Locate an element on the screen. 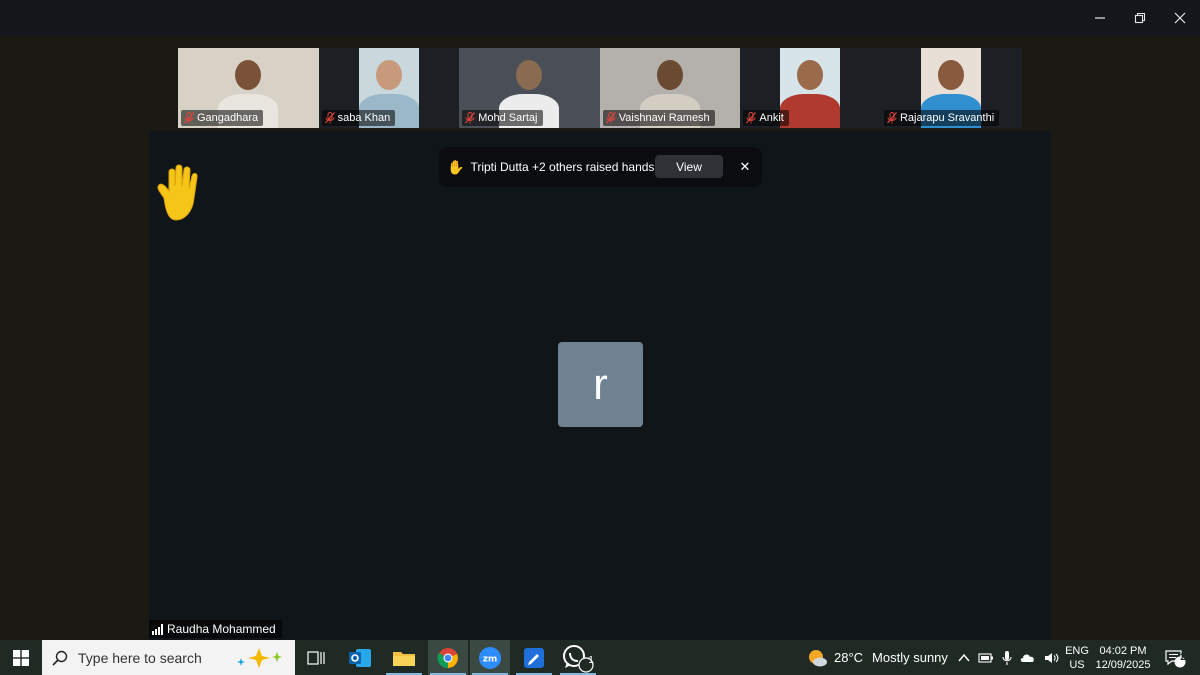 This screenshot has height=675, width=1200. clock-time: 04:02 PM is located at coordinates (1123, 650).